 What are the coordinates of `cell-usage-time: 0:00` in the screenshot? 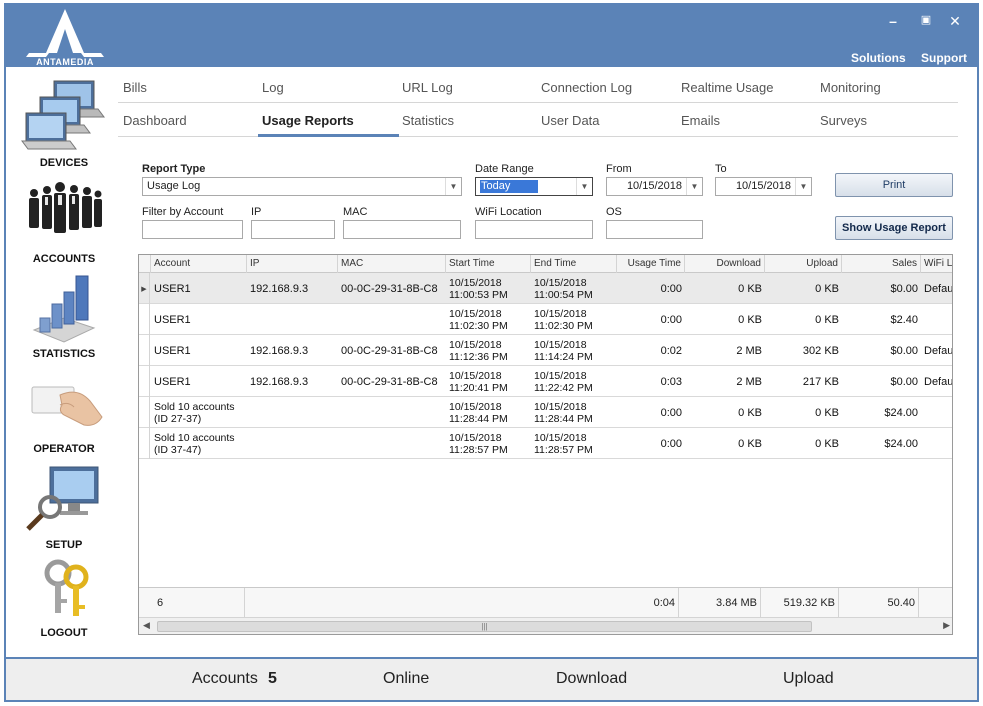 It's located at (671, 319).